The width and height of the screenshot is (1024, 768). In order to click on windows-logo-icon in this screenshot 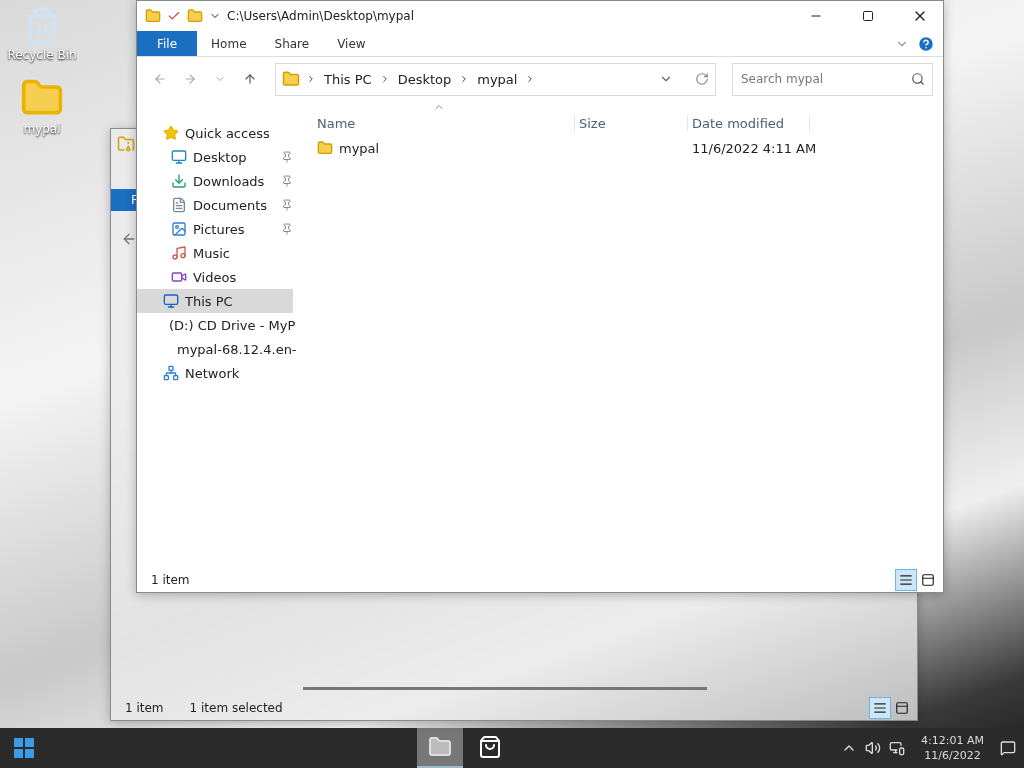, I will do `click(24, 748)`.